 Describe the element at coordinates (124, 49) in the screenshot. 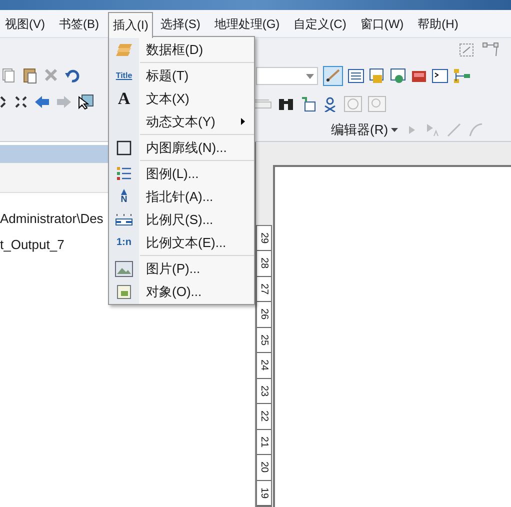

I see `layers-icon` at that location.